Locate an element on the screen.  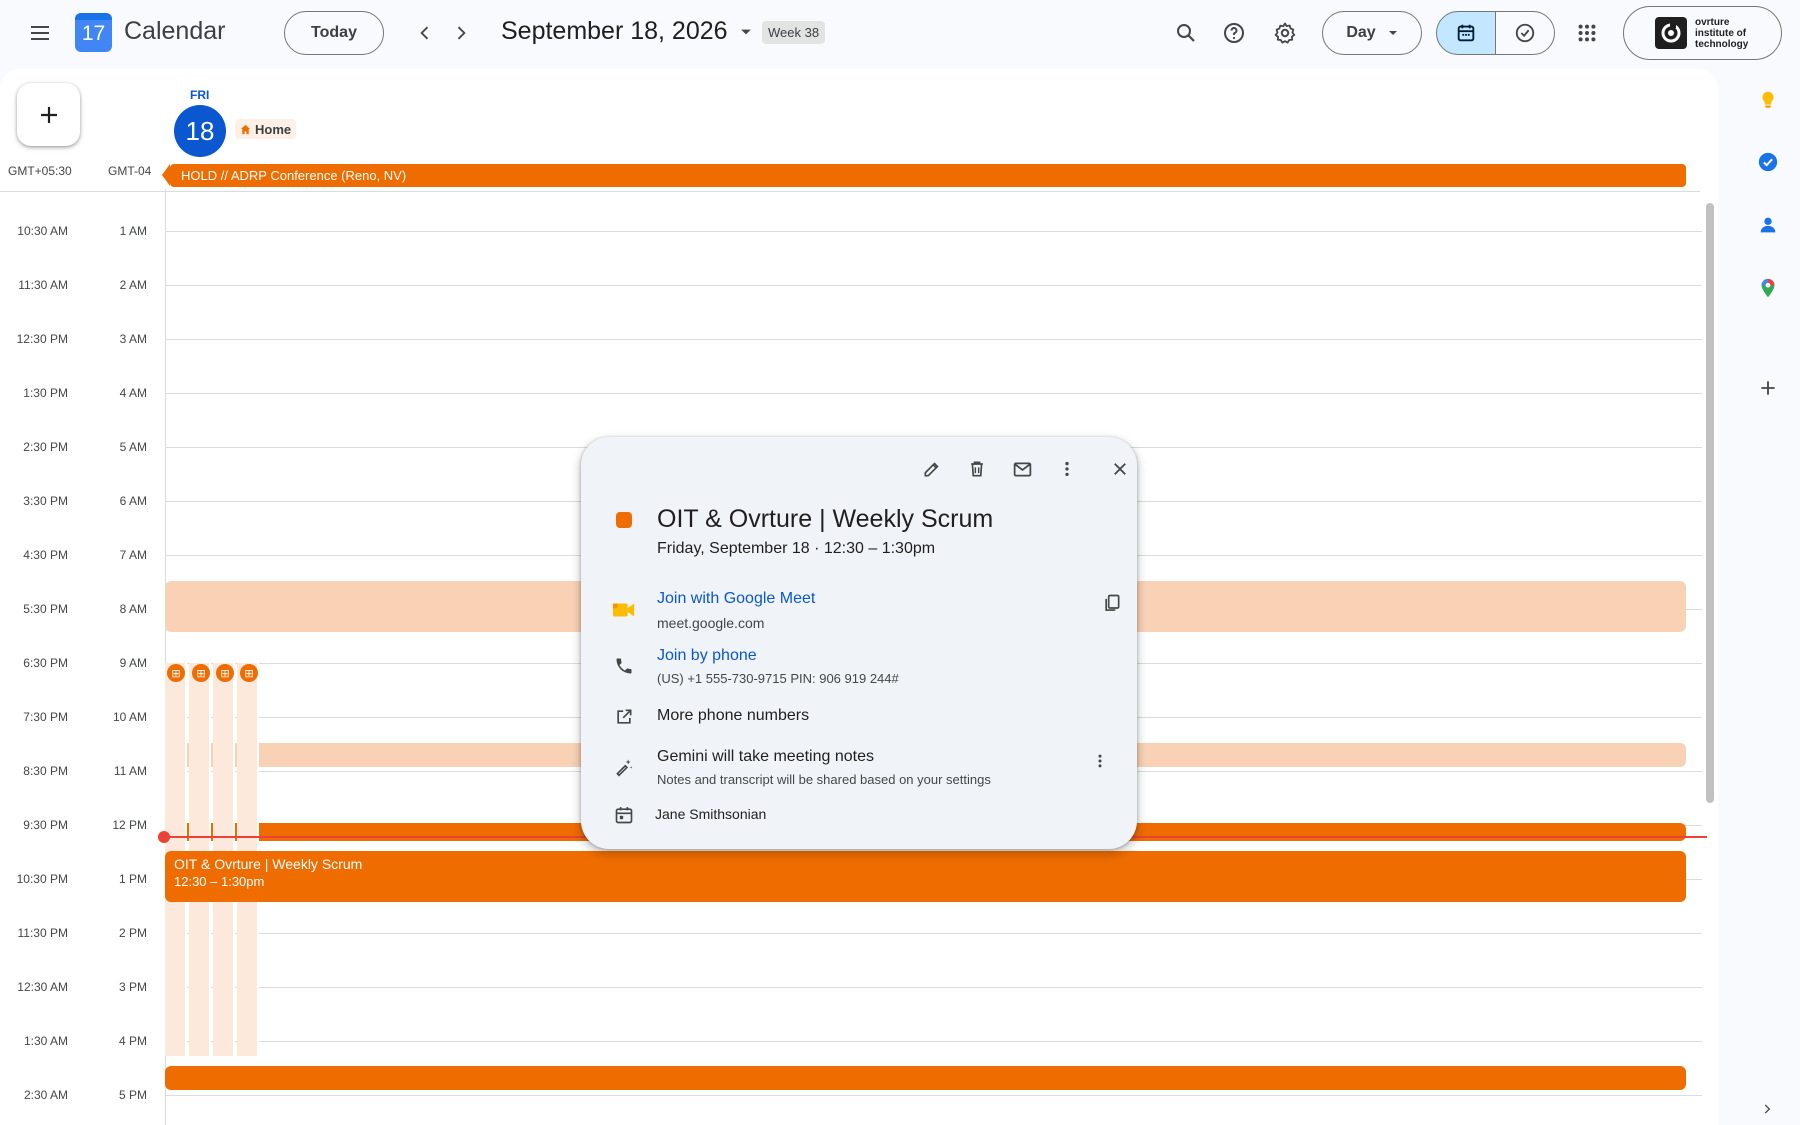
week-number-badge: Week 38 is located at coordinates (794, 32).